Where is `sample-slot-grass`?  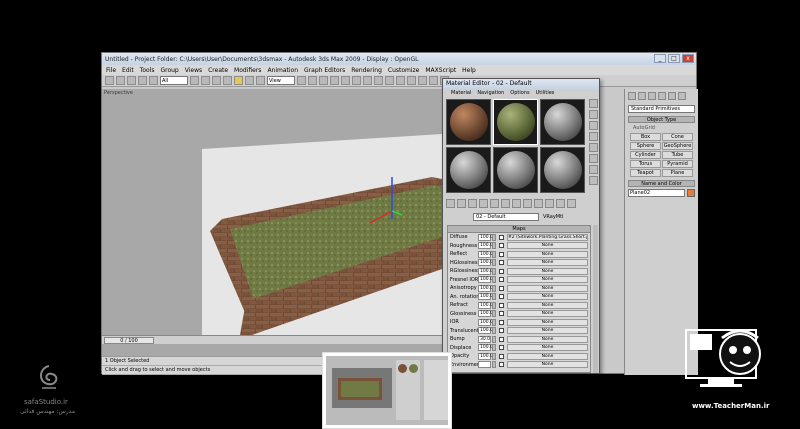
sample-slot-grass is located at coordinates (515, 122).